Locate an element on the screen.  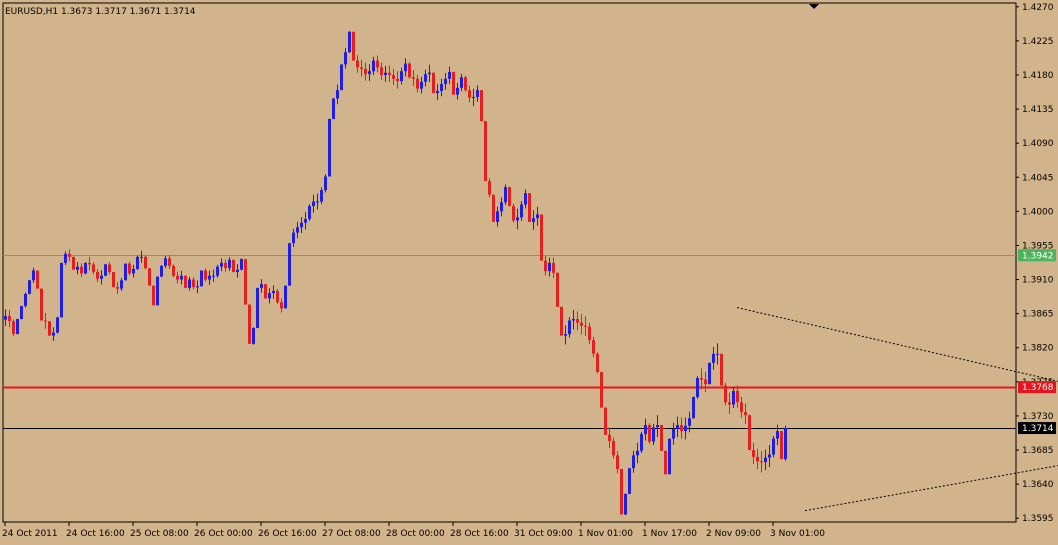
lower-trendline is located at coordinates (931, 470).